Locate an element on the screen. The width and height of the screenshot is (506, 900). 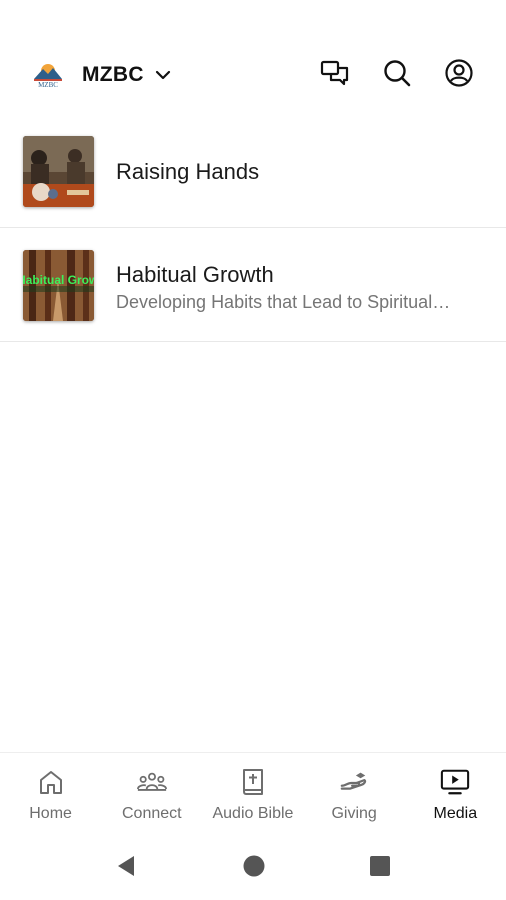
system-navigation-bar is located at coordinates (253, 866).